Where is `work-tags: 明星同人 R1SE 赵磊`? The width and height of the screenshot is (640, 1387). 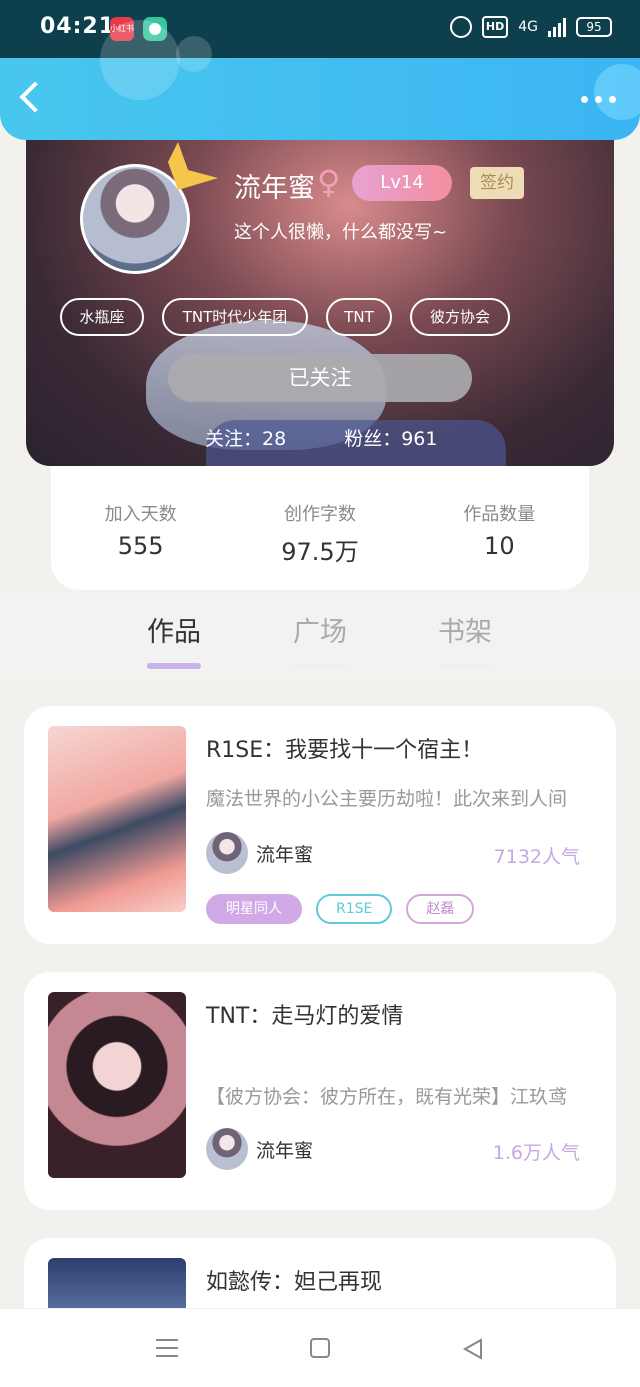
work-tags: 明星同人 R1SE 赵磊 is located at coordinates (340, 909).